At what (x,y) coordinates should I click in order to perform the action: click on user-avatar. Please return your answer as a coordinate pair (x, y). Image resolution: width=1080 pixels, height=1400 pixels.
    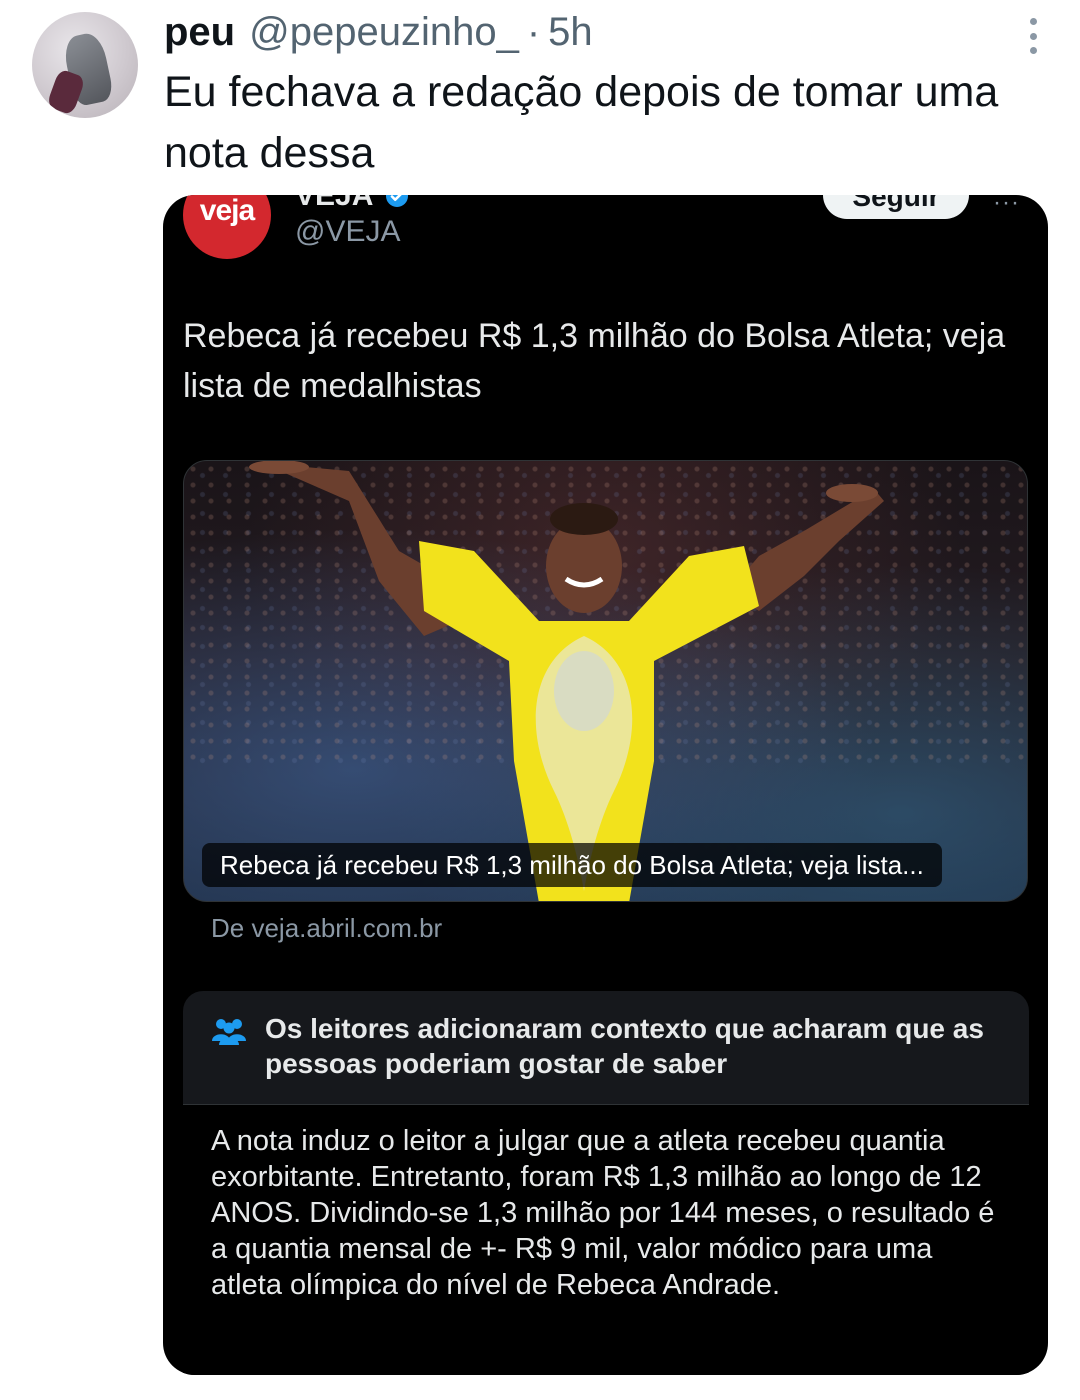
    Looking at the image, I should click on (85, 65).